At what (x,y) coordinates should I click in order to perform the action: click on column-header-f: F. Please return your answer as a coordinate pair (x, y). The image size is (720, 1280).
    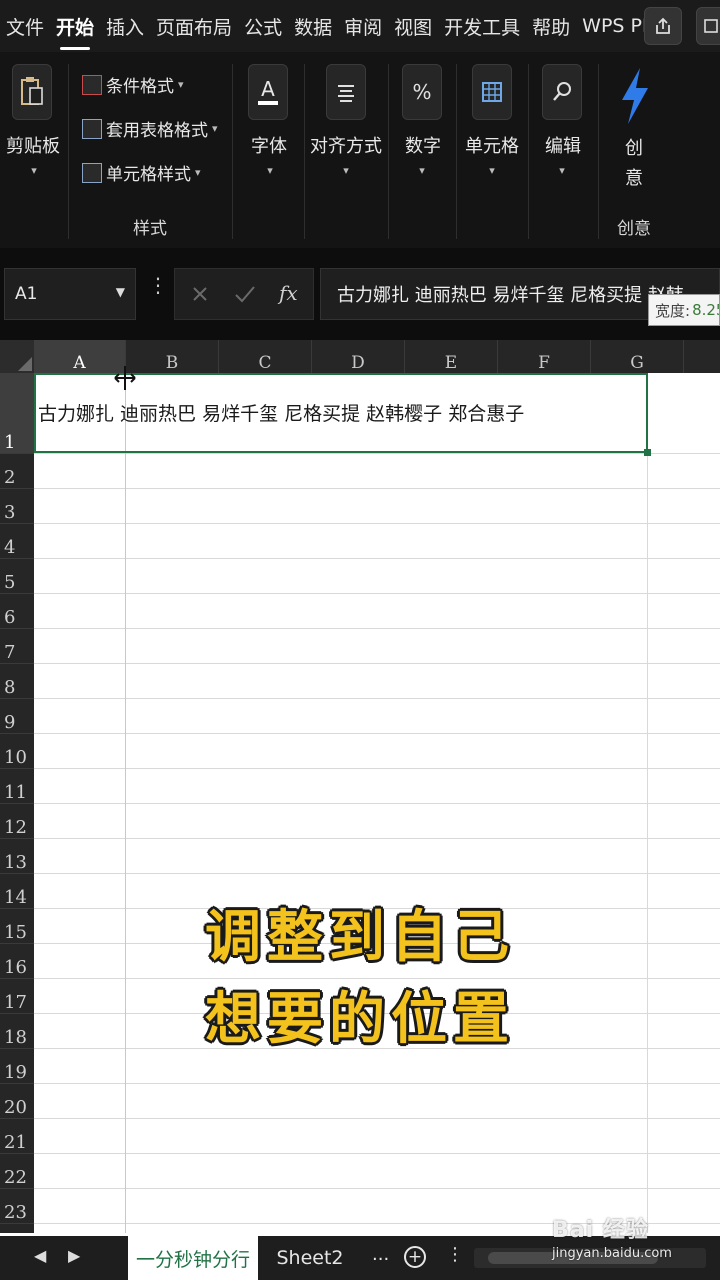
    Looking at the image, I should click on (544, 356).